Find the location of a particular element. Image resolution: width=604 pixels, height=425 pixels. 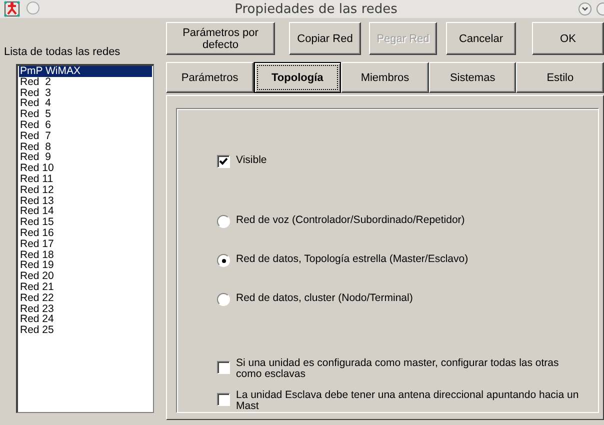

list-item: Red 4 is located at coordinates (85, 104).